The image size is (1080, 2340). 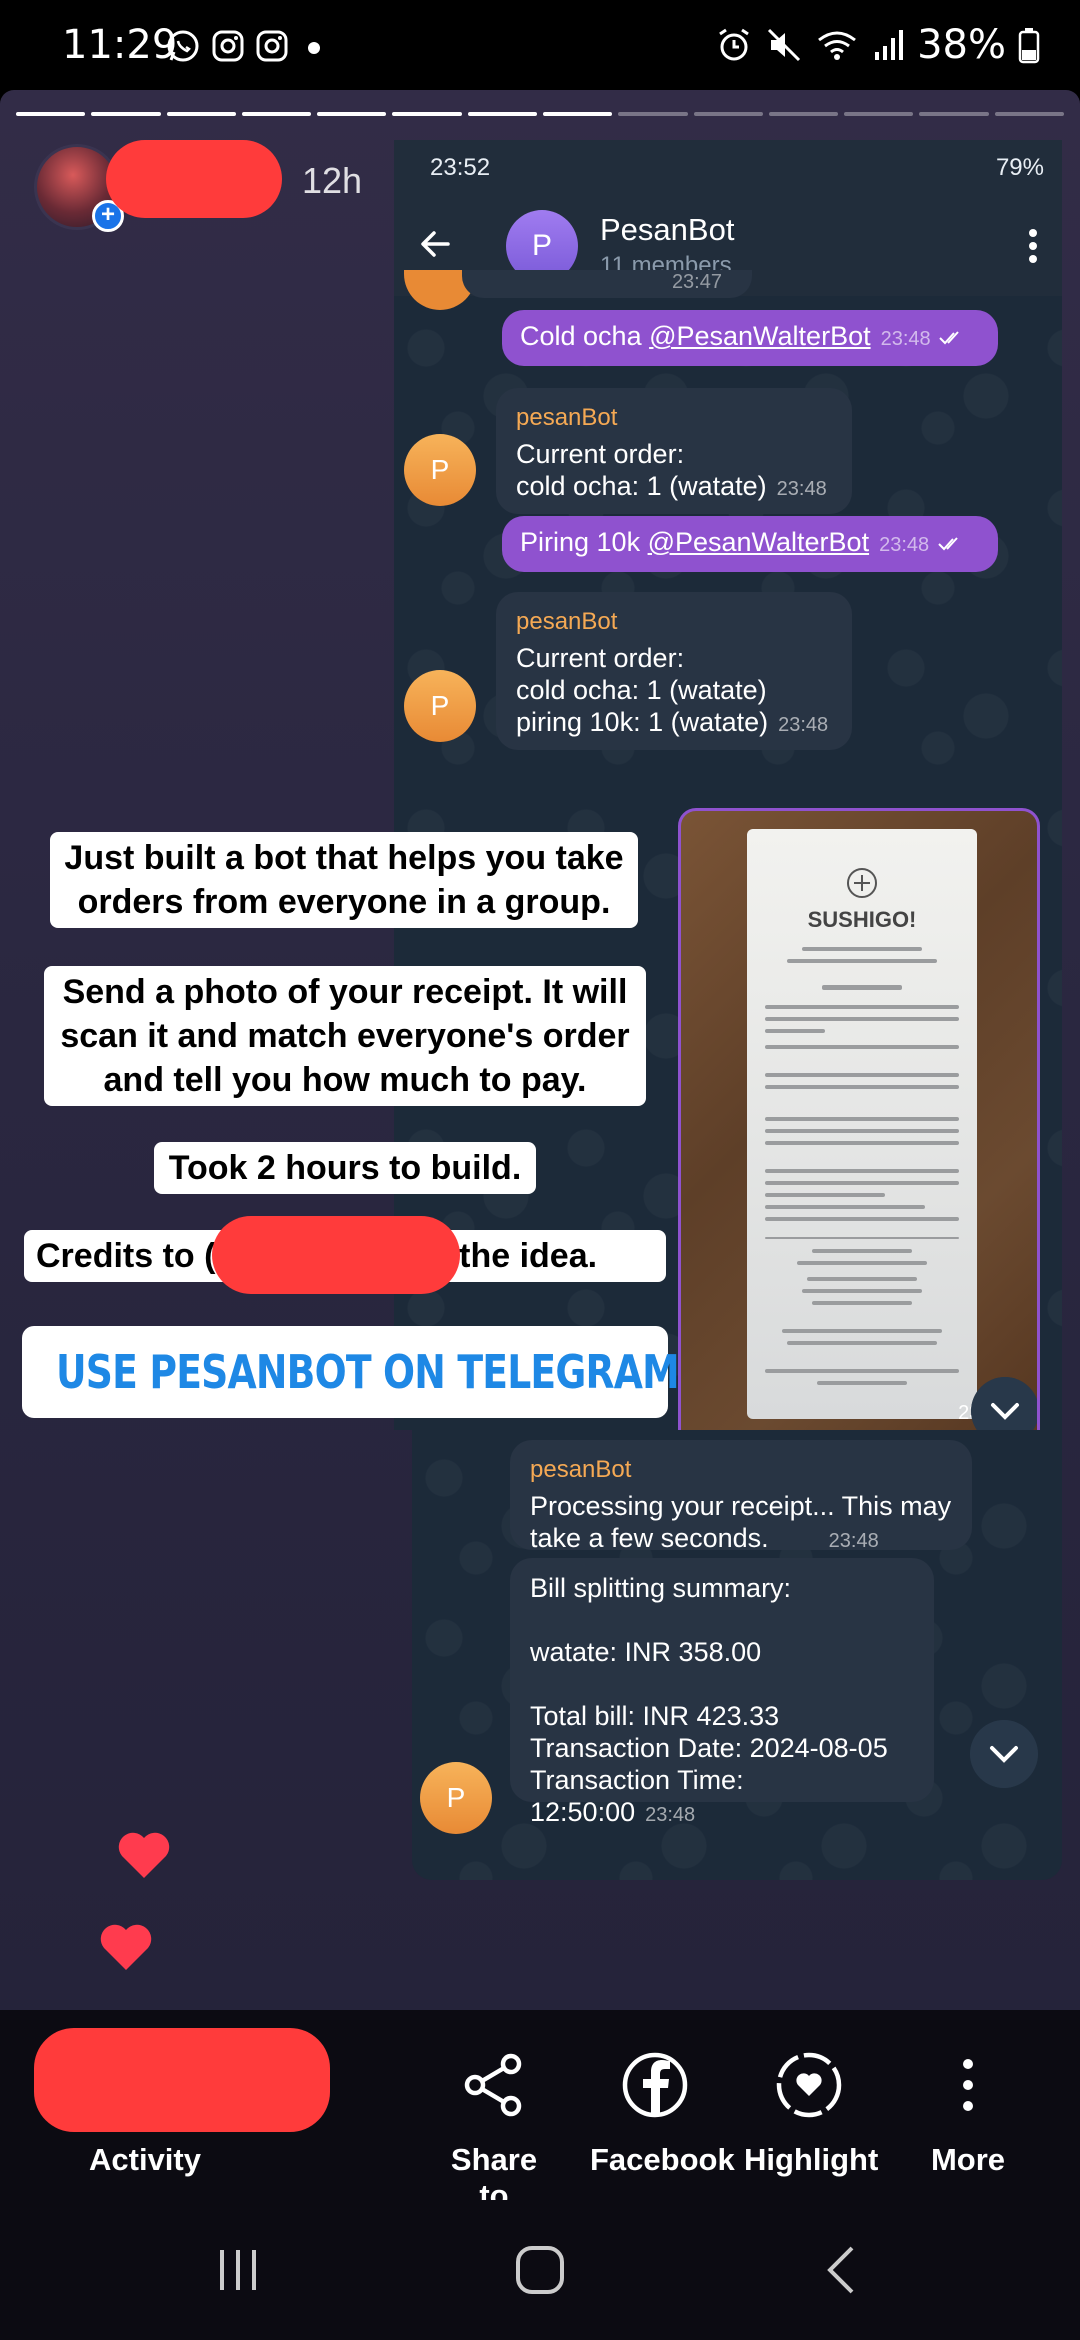 What do you see at coordinates (194, 179) in the screenshot?
I see `redacted-username` at bounding box center [194, 179].